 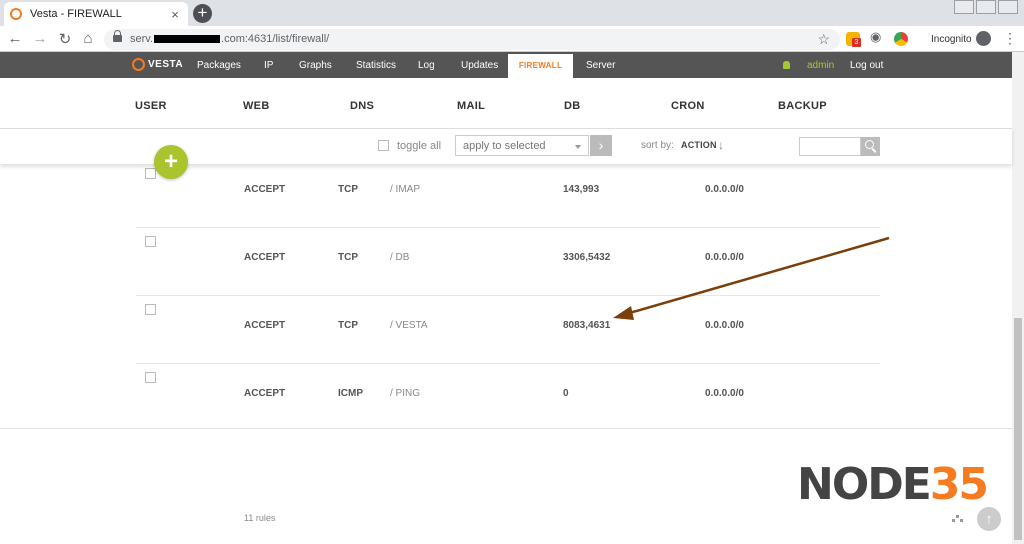 I want to click on annotation-arrow-head, so click(x=623, y=313).